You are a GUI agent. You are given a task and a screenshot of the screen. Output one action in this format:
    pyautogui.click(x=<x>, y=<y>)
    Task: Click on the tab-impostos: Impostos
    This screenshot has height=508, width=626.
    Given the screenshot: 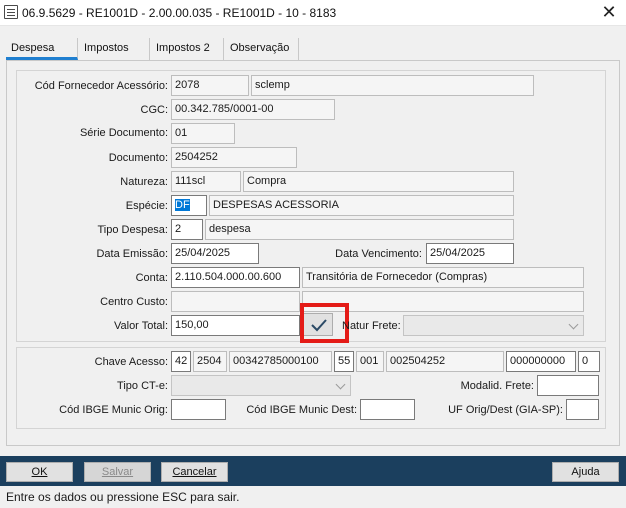 What is the action you would take?
    pyautogui.click(x=114, y=49)
    